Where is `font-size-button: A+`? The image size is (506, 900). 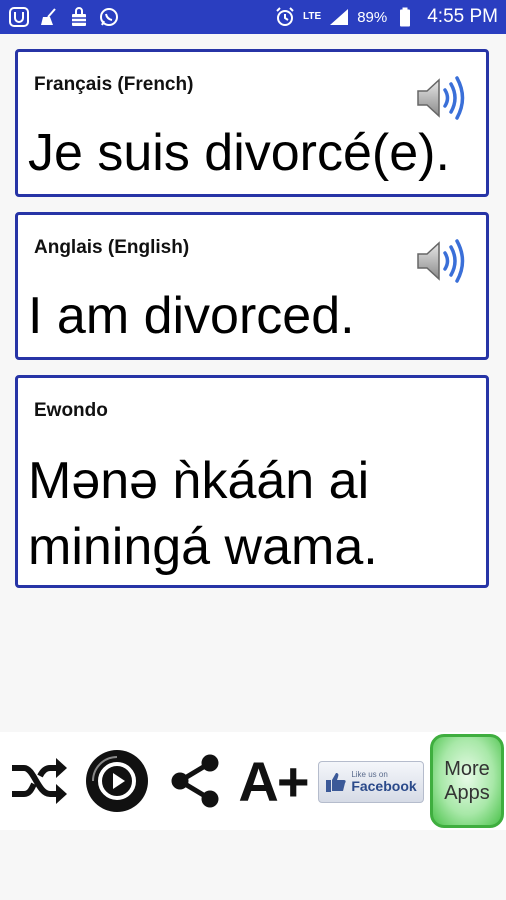
font-size-button: A+ is located at coordinates (273, 781).